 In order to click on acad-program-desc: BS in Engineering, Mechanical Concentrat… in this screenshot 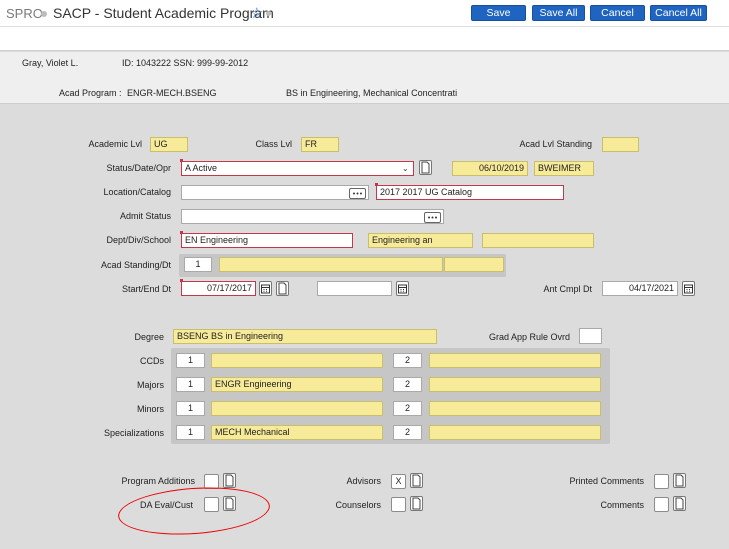, I will do `click(372, 93)`.